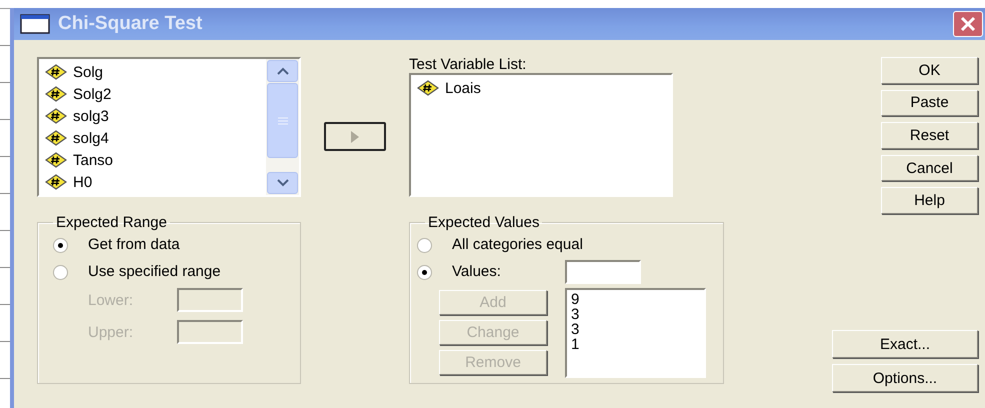  I want to click on test-variable-list: Loais, so click(541, 135).